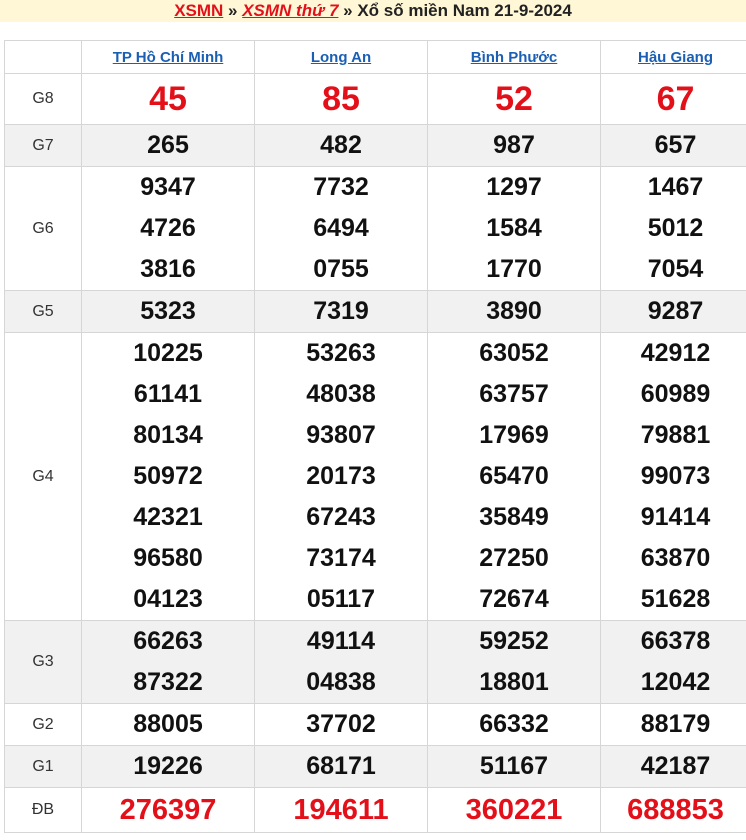  I want to click on prize-number: 360221, so click(514, 810).